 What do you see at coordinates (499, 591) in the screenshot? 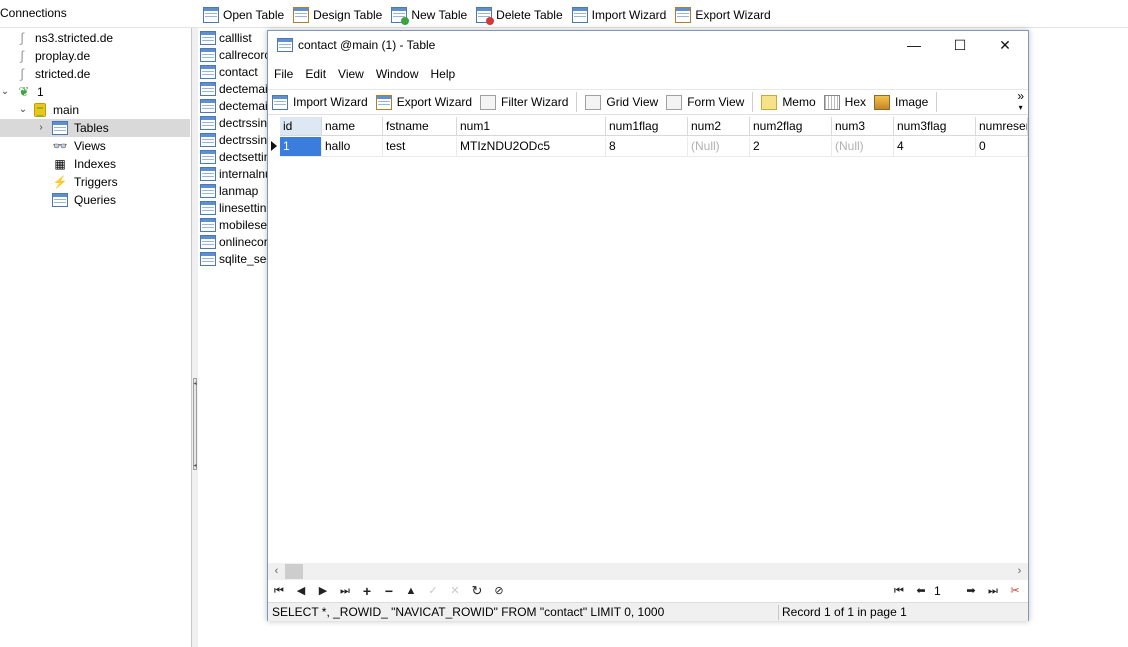
I see `stop-icon: ⊘` at bounding box center [499, 591].